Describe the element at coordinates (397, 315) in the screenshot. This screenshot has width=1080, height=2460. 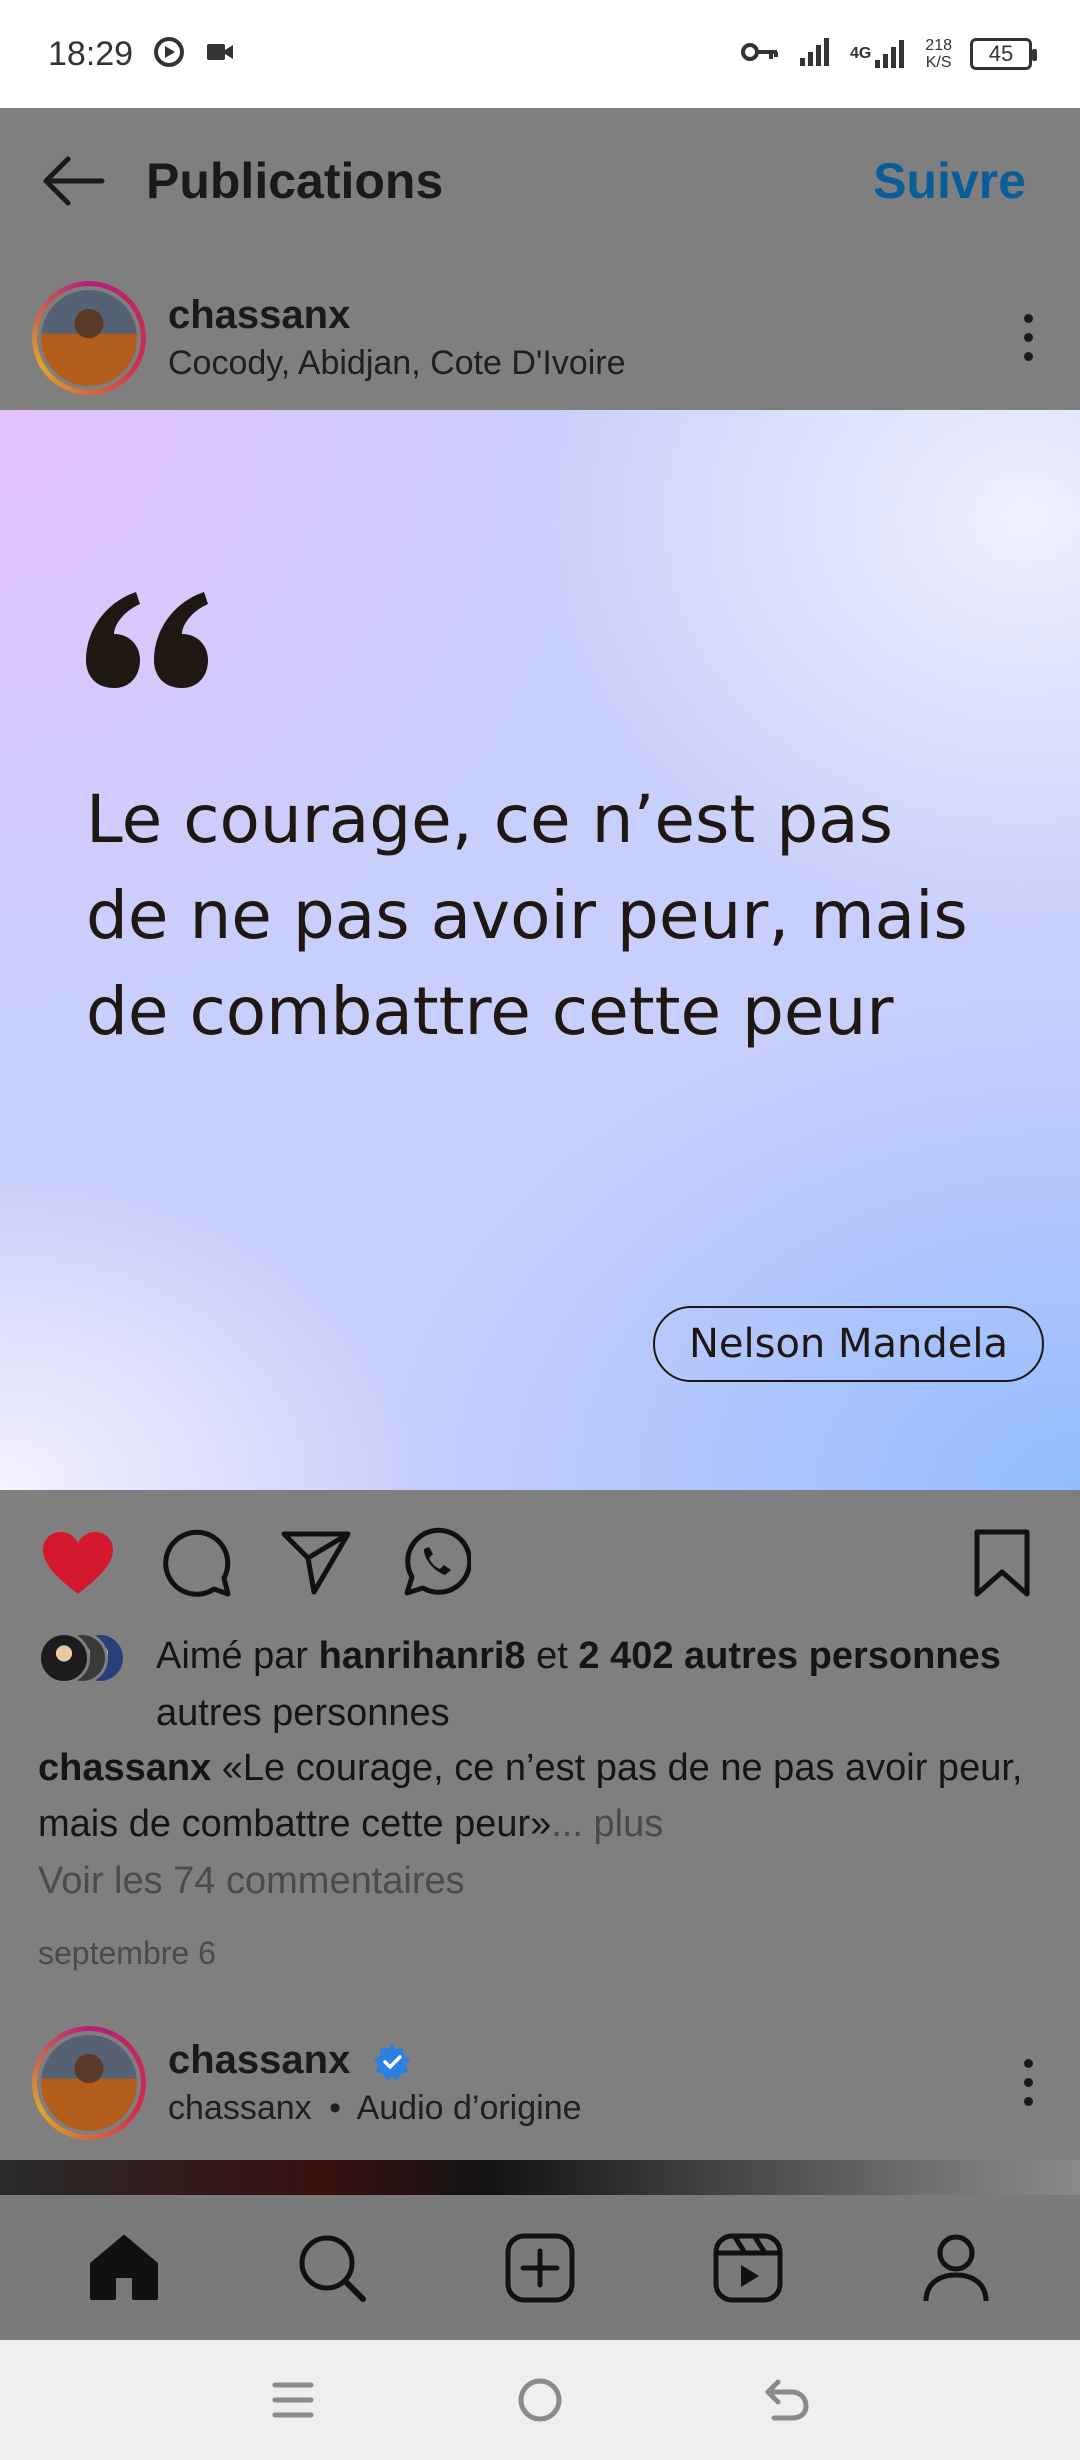
I see `post-username: chassanx` at that location.